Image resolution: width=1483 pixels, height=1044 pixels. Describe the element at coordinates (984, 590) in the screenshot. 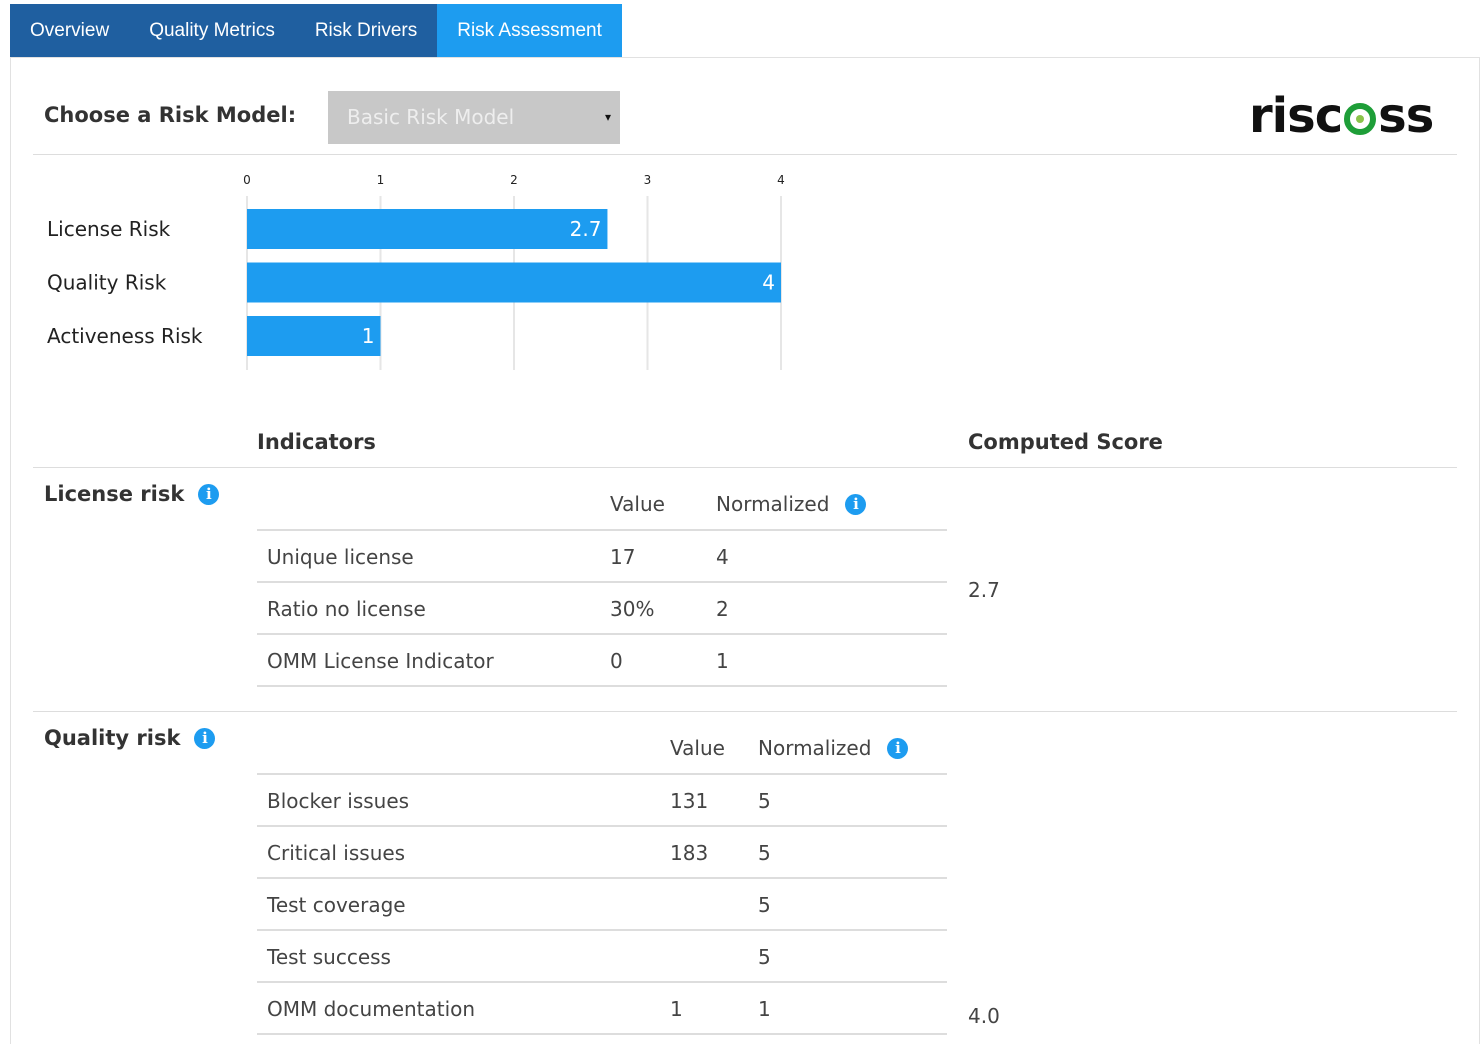

I see `computed-score: 2.7` at that location.